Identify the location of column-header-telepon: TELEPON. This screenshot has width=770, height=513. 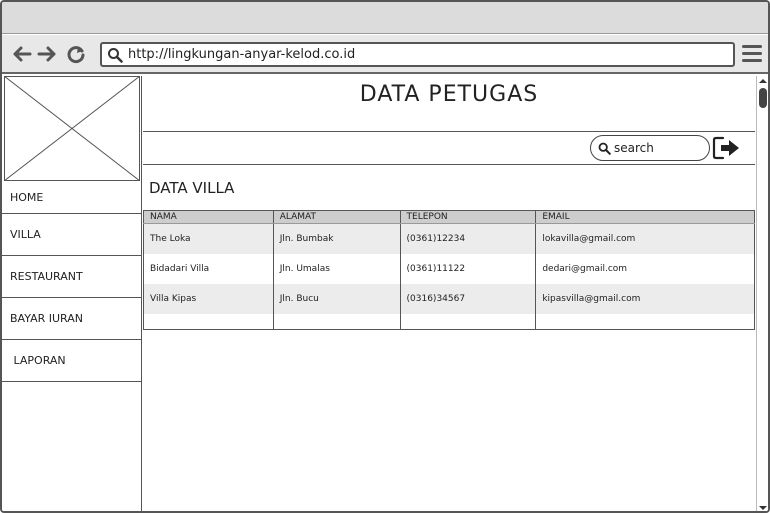
(467, 217).